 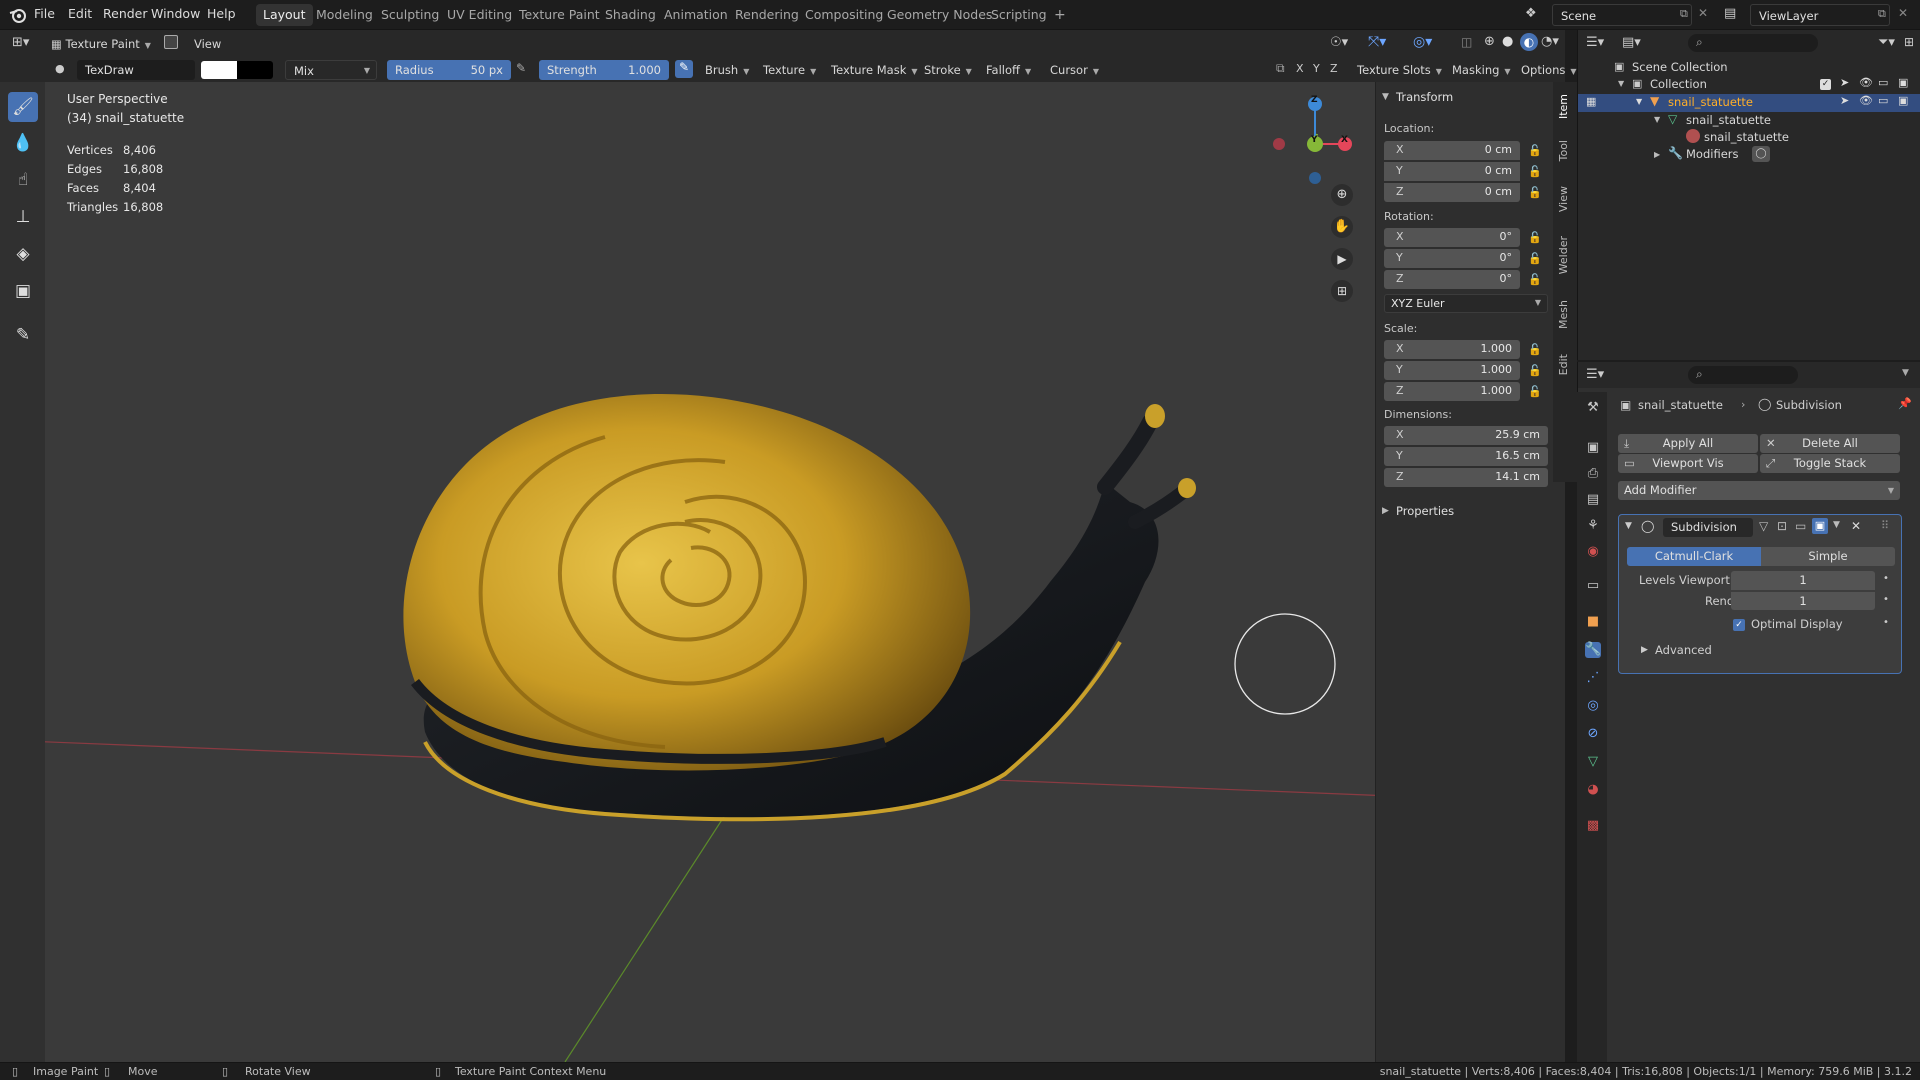 What do you see at coordinates (1680, 67) in the screenshot?
I see `scene-collection-label: Scene Collection` at bounding box center [1680, 67].